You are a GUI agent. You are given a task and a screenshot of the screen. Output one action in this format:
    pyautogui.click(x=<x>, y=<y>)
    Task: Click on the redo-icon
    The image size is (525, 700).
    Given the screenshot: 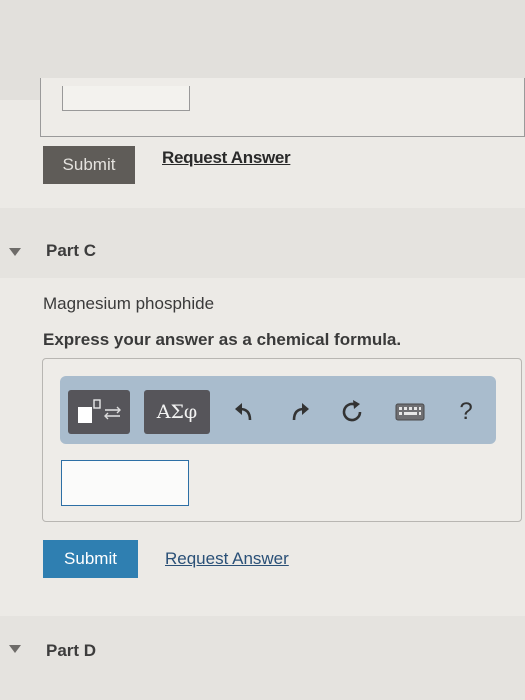 What is the action you would take?
    pyautogui.click(x=300, y=412)
    